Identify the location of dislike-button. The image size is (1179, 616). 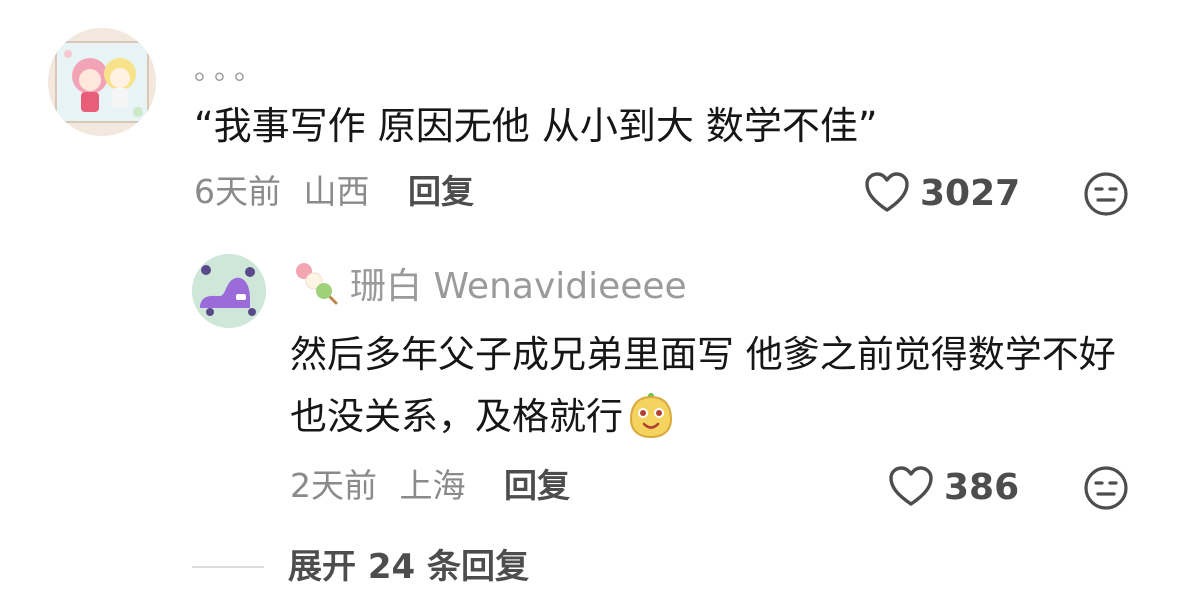
(1106, 194).